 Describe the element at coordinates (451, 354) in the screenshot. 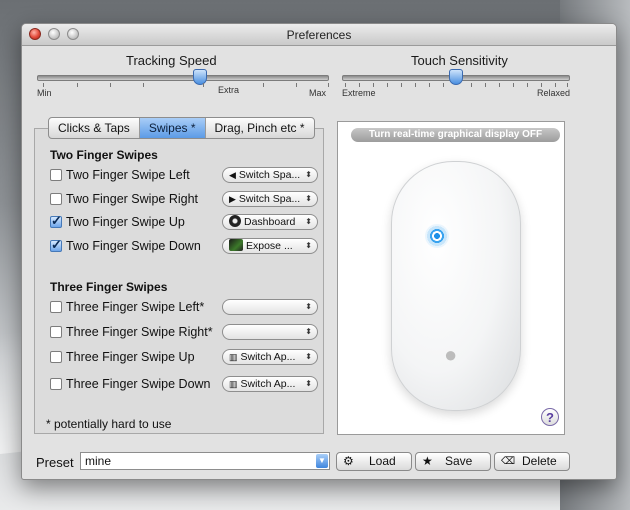

I see `apple-logo-icon: ●` at that location.